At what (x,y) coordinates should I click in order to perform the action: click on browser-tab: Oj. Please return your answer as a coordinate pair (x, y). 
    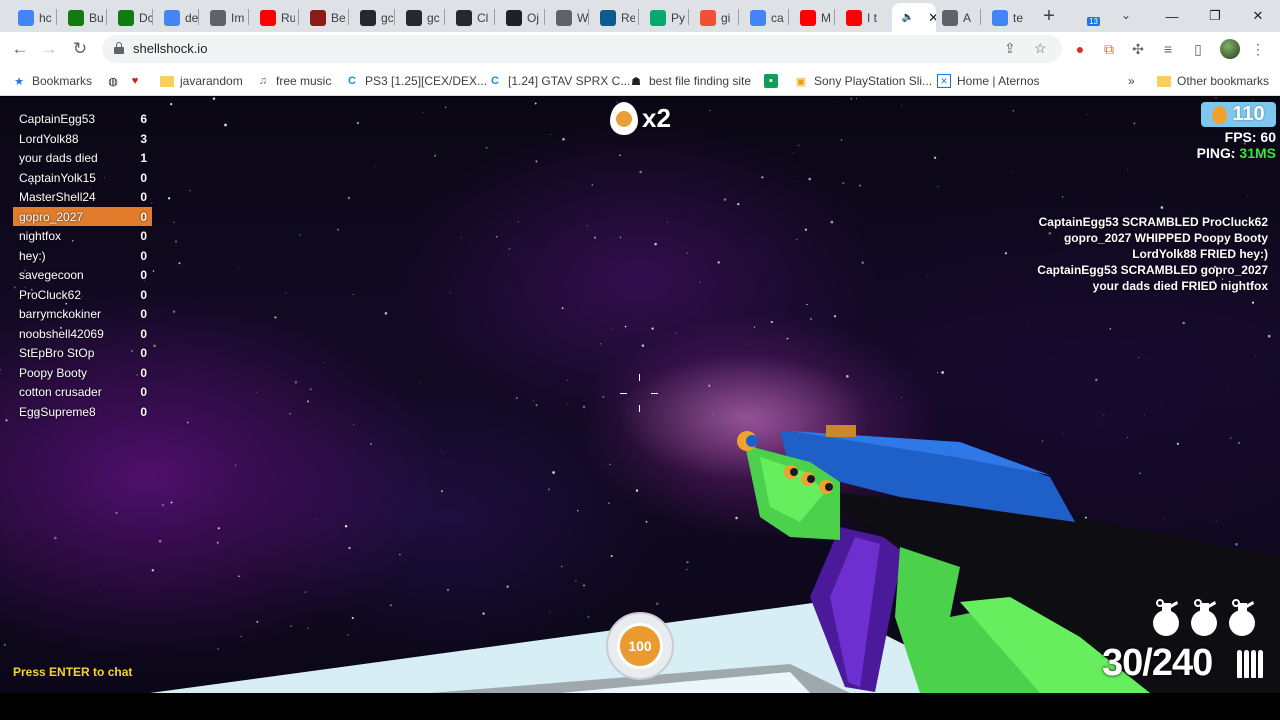
    Looking at the image, I should click on (519, 17).